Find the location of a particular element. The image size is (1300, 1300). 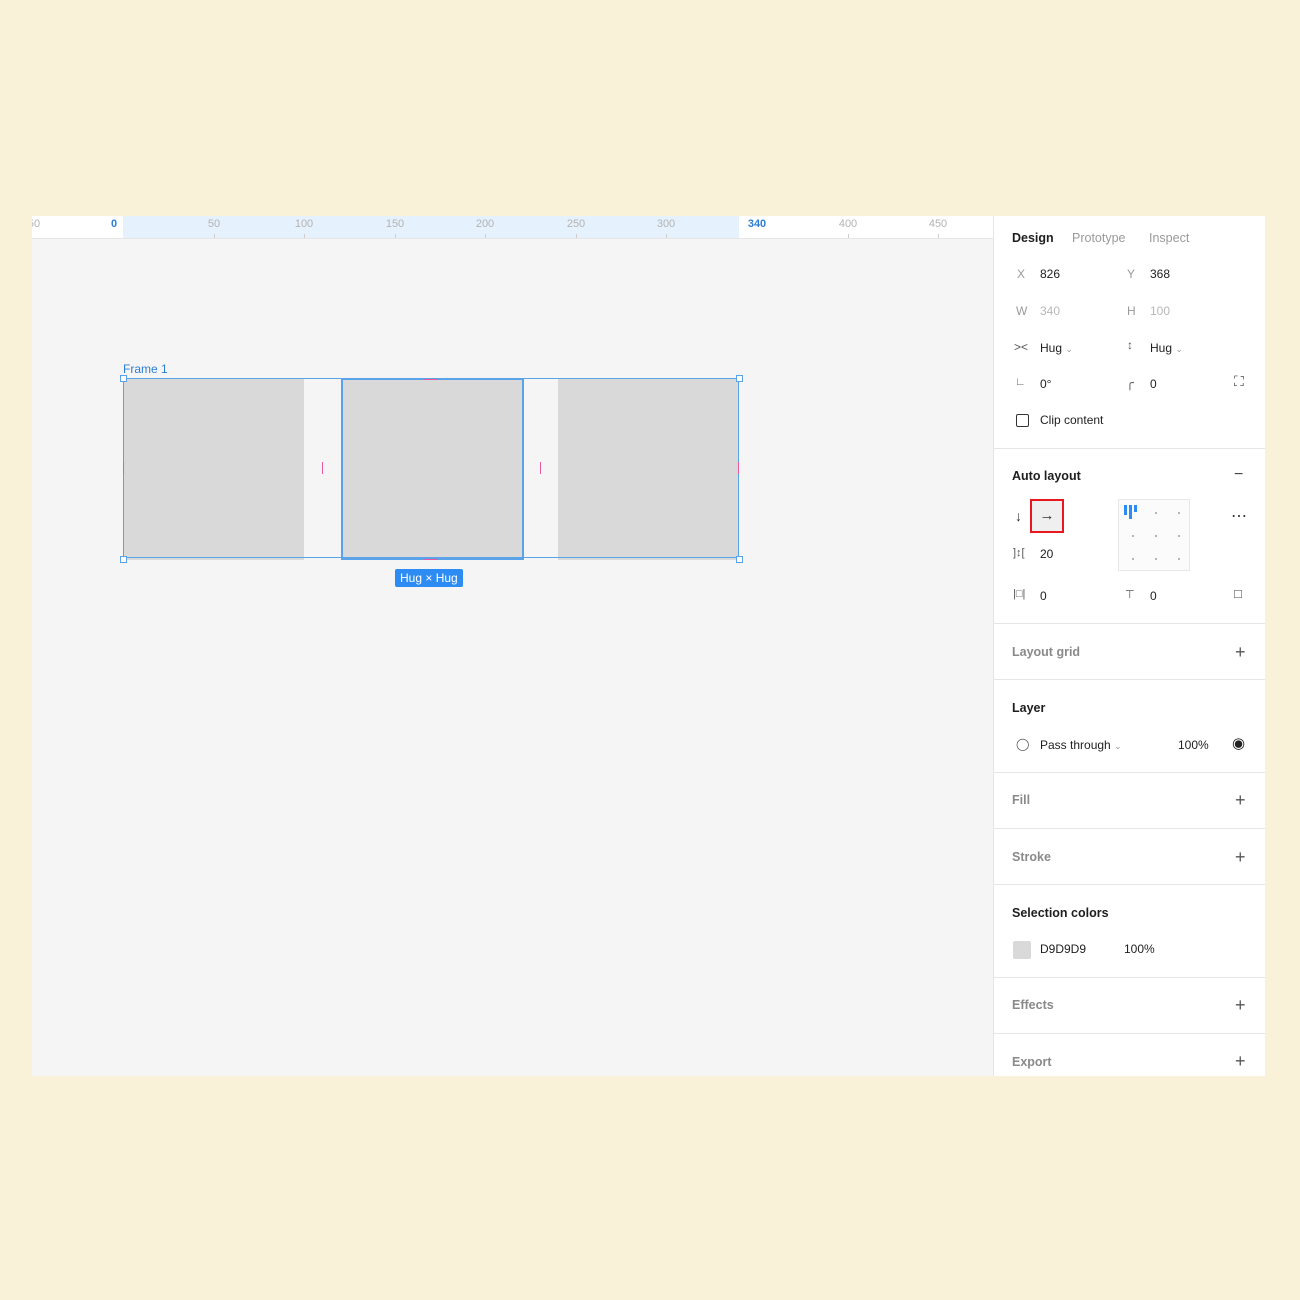

add-fill-button: + is located at coordinates (1240, 800).